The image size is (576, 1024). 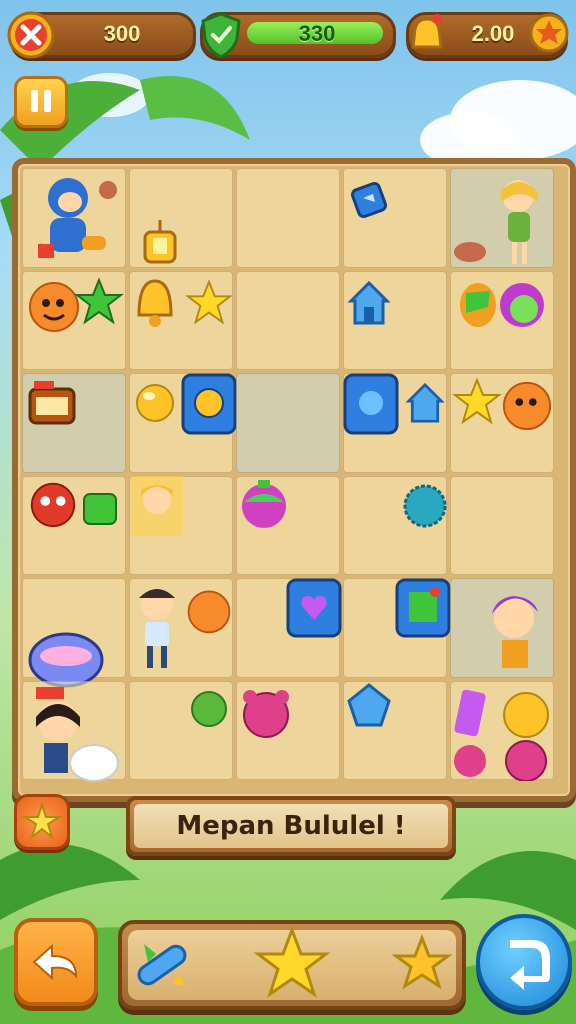 I want to click on back-arrow-icon, so click(x=55, y=962).